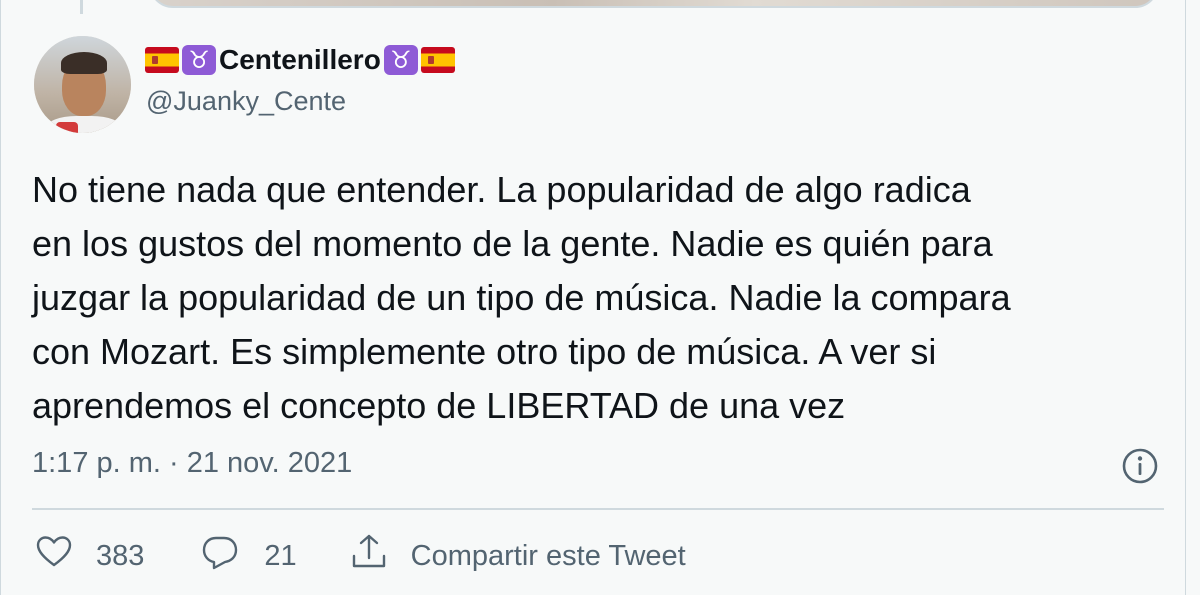 This screenshot has height=595, width=1200. I want to click on avatar, so click(82, 84).